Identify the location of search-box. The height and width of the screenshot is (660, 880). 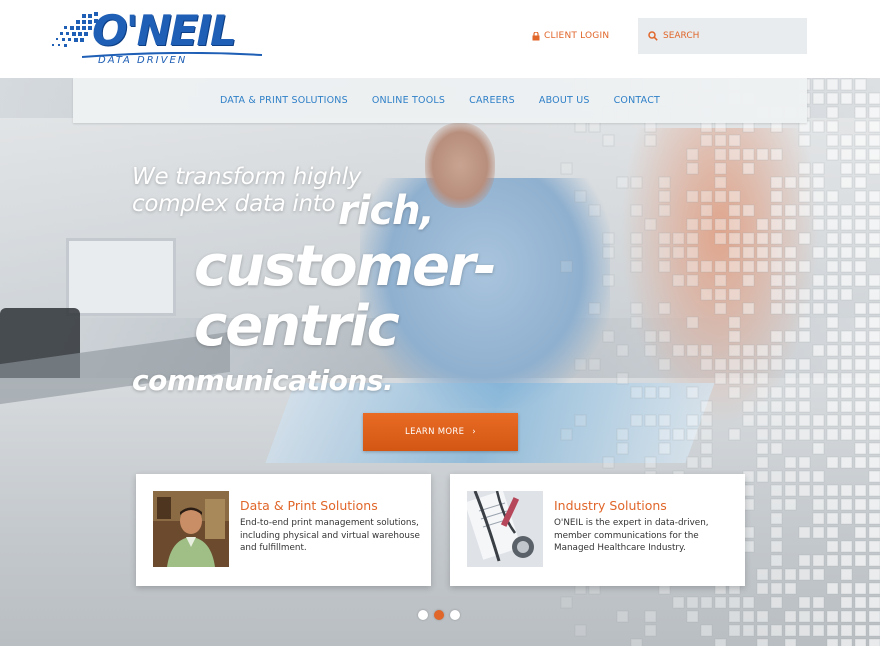
(722, 36).